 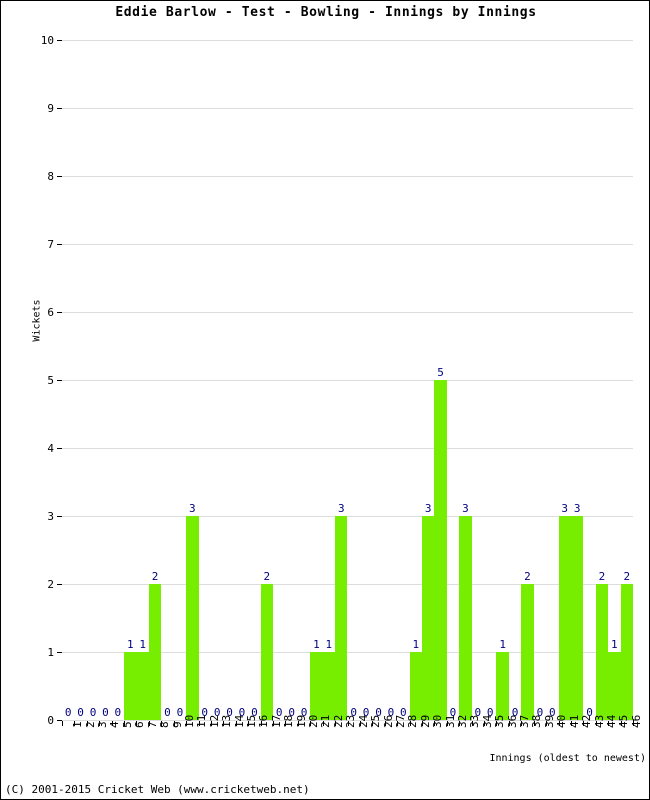 What do you see at coordinates (50, 584) in the screenshot?
I see `y-tick-label: 2` at bounding box center [50, 584].